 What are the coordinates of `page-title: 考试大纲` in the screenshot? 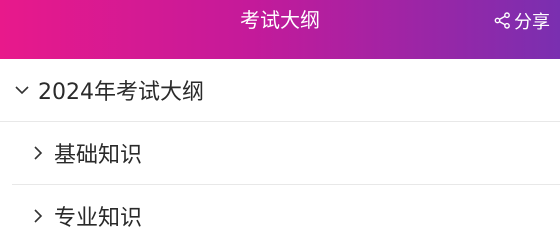 It's located at (280, 20).